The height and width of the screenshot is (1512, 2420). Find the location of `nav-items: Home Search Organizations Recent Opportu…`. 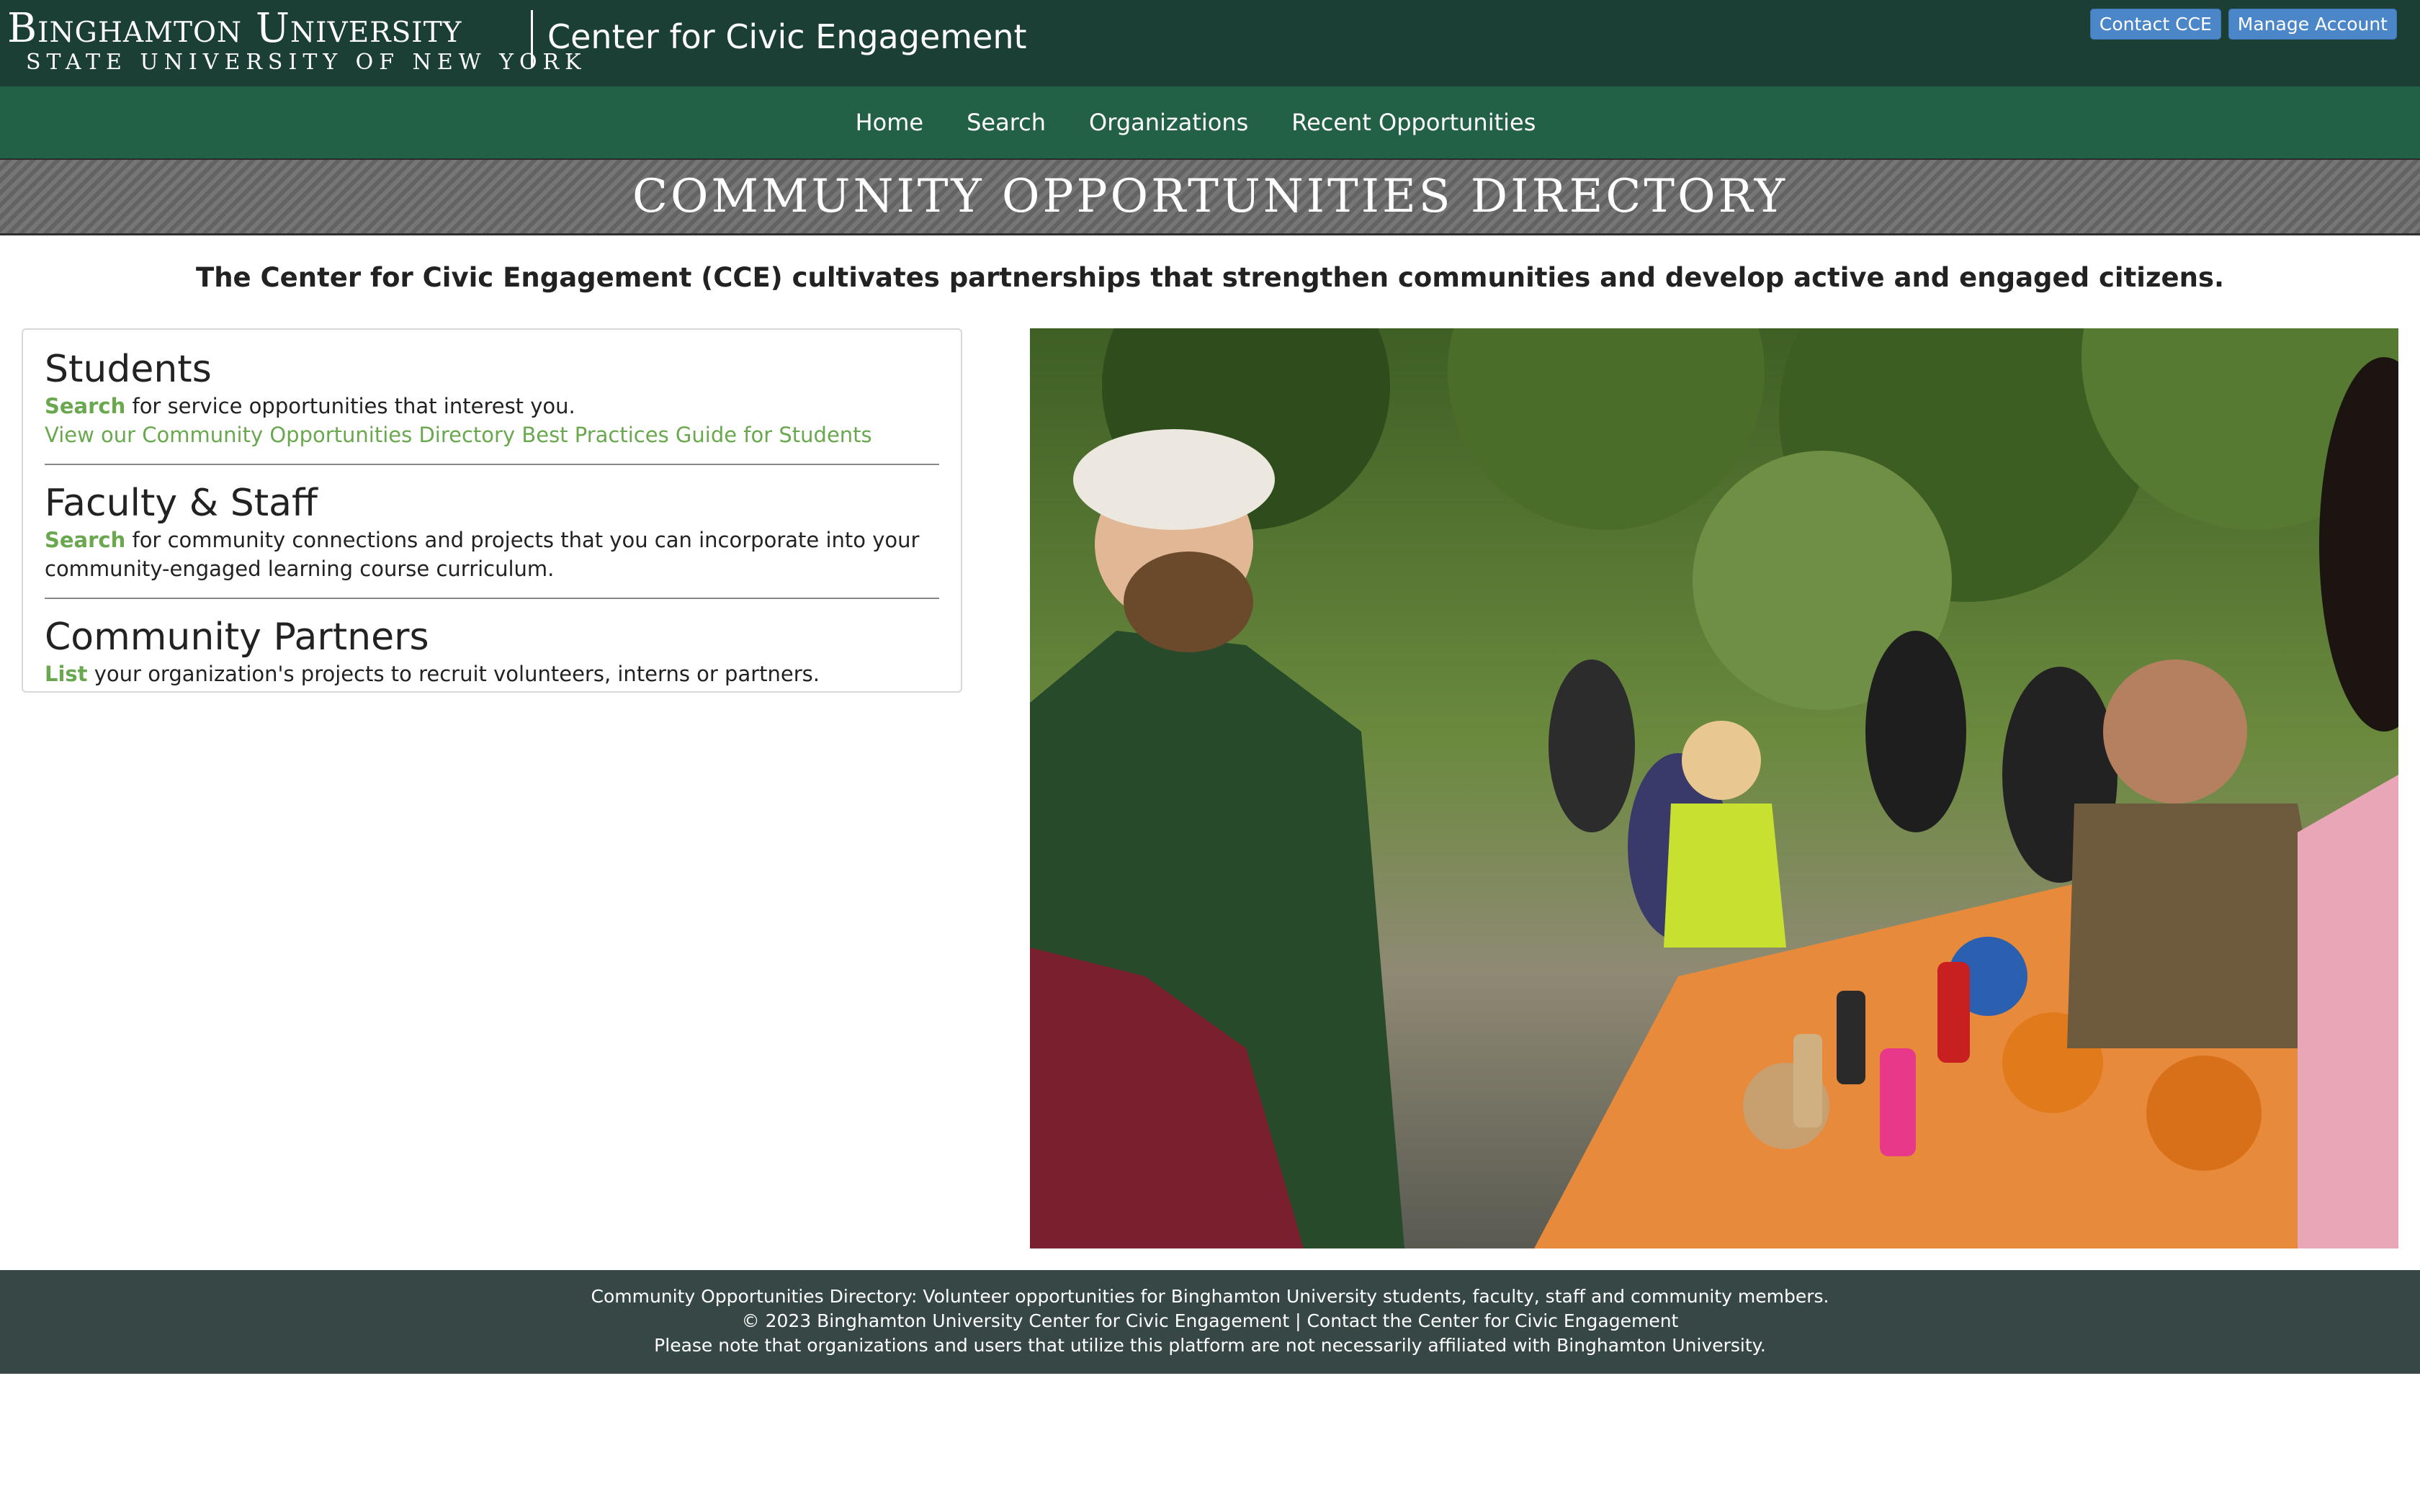

nav-items: Home Search Organizations Recent Opportu… is located at coordinates (1210, 122).